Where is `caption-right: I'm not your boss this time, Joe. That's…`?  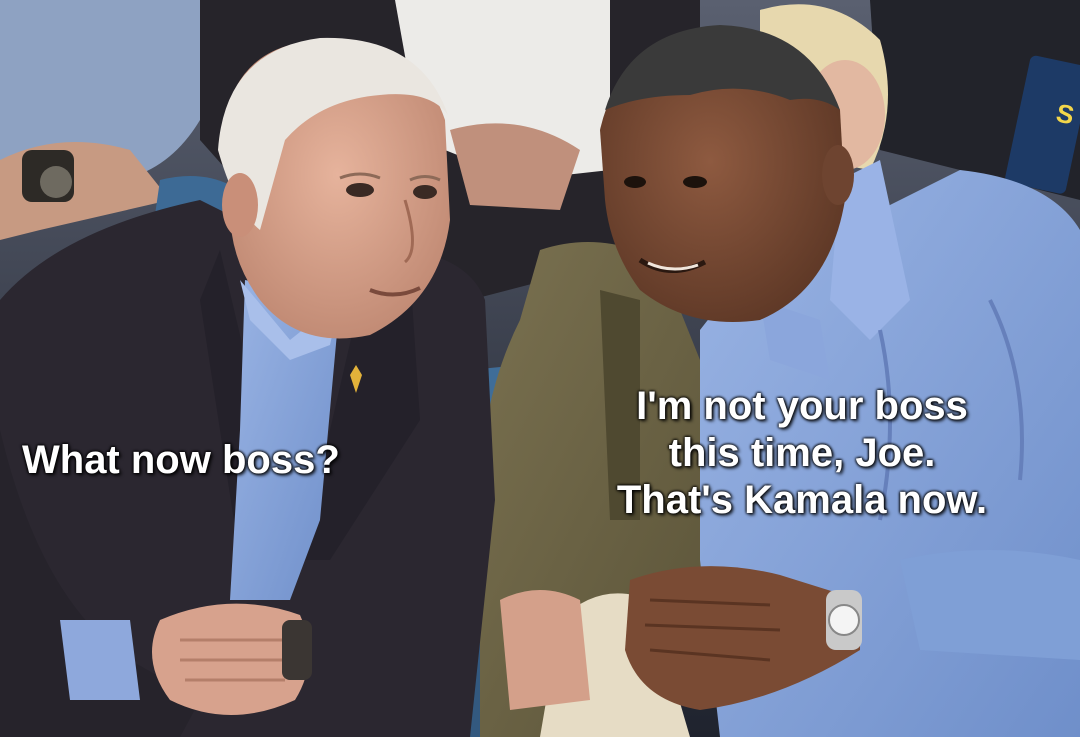
caption-right: I'm not your boss this time, Joe. That's… is located at coordinates (802, 453).